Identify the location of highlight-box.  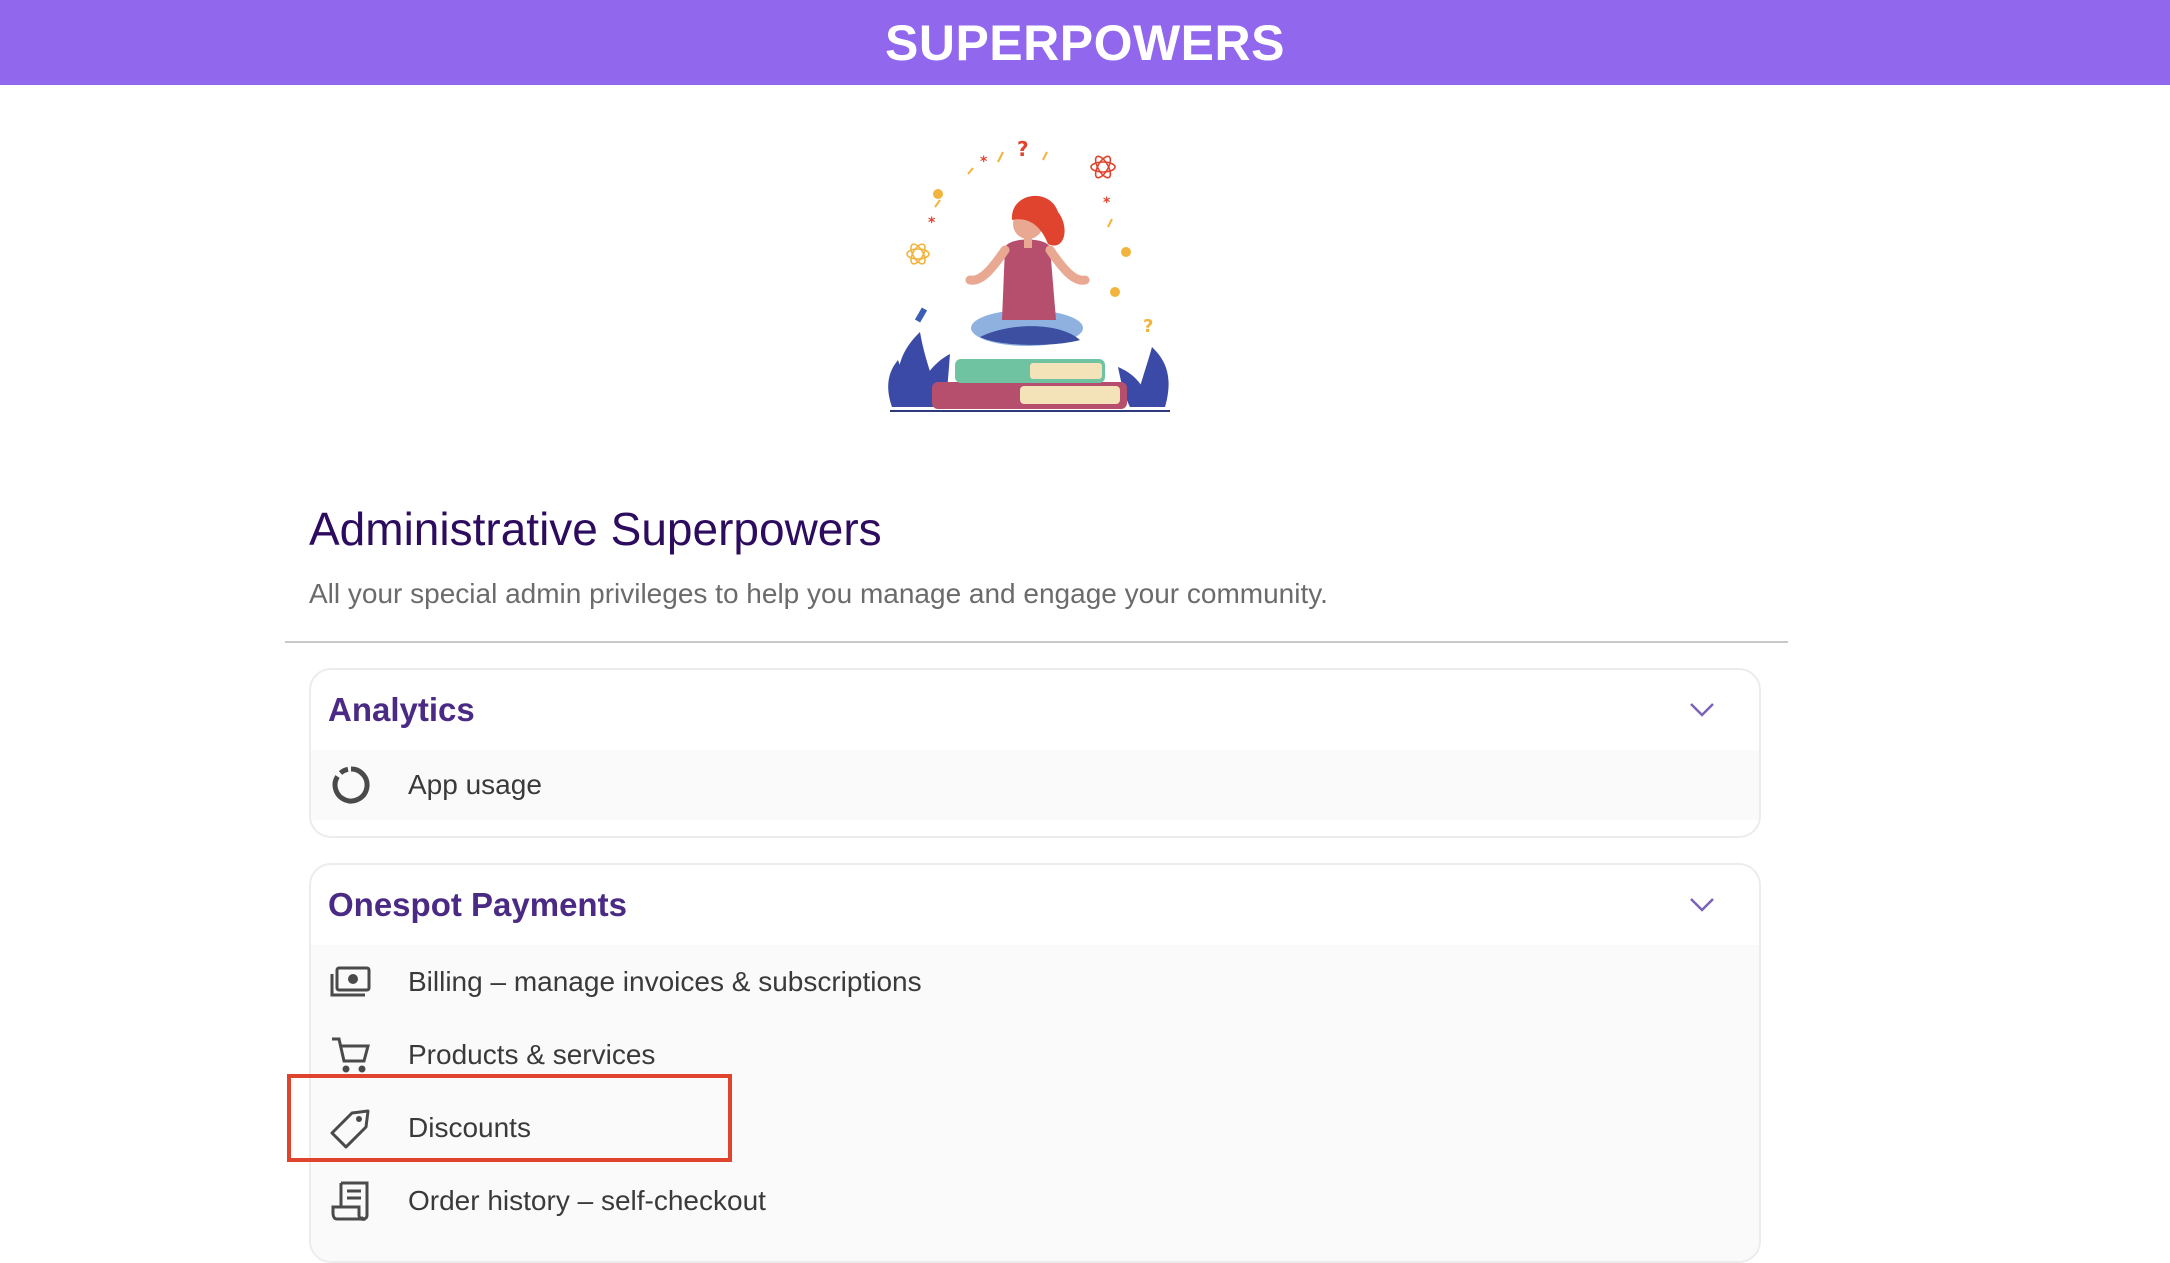
(509, 1118).